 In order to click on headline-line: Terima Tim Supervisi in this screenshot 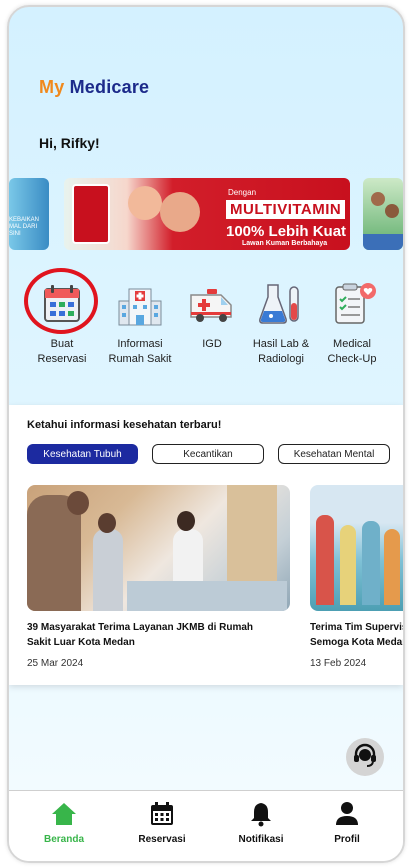, I will do `click(356, 627)`.